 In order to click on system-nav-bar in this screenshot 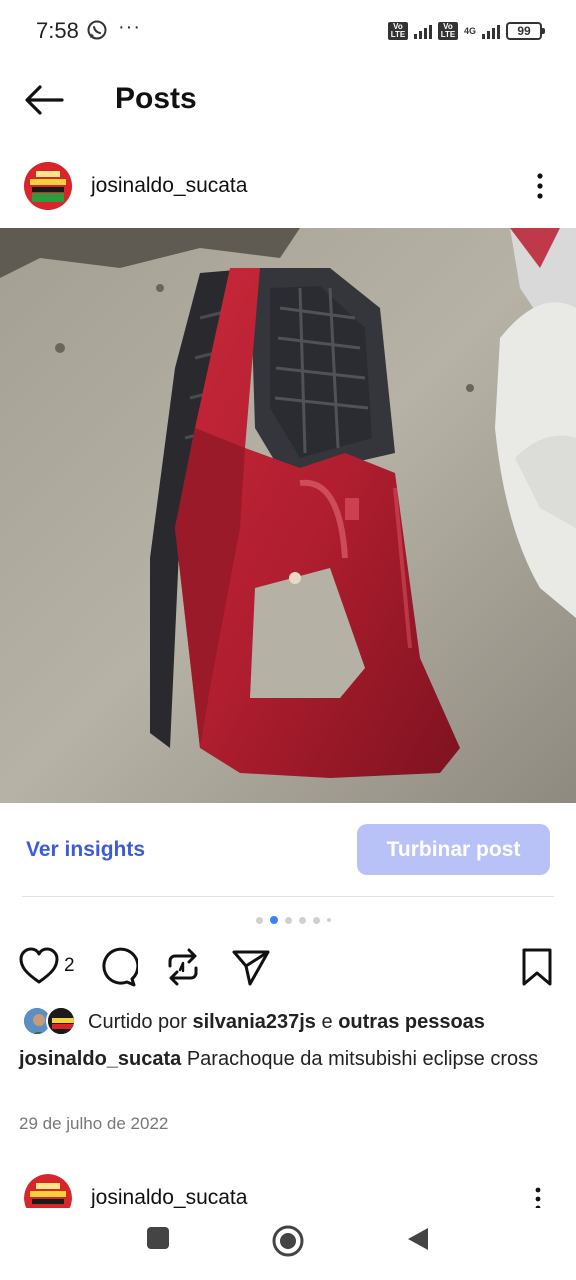, I will do `click(288, 1244)`.